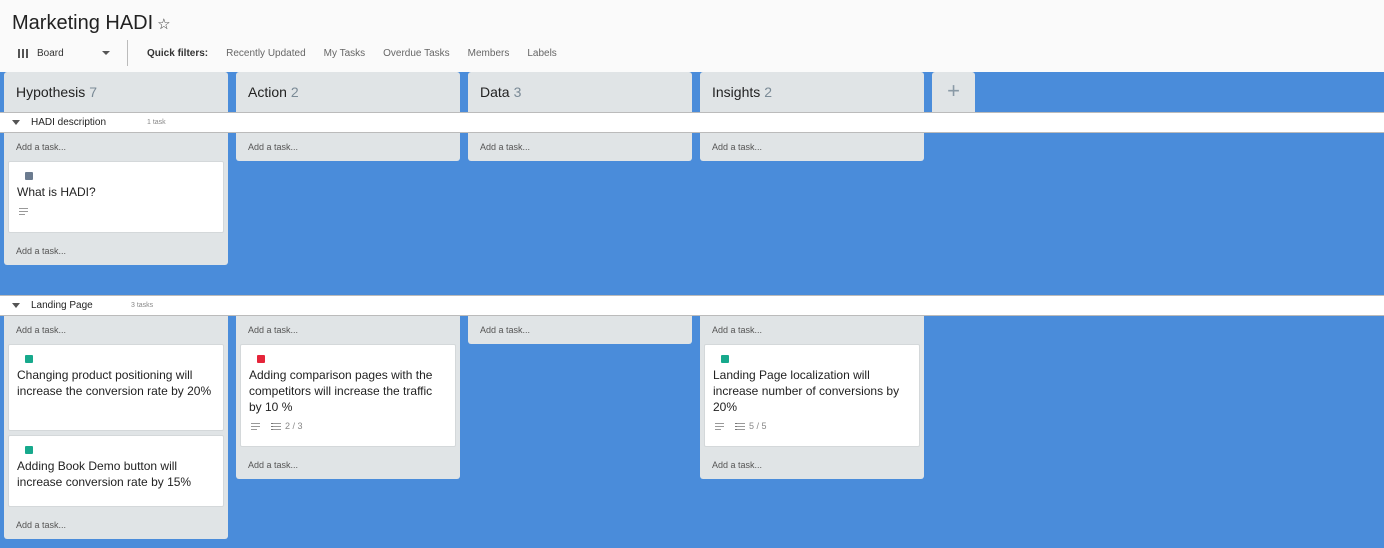 This screenshot has width=1384, height=548. What do you see at coordinates (266, 53) in the screenshot?
I see `filter-recently-updated: Recently Updated` at bounding box center [266, 53].